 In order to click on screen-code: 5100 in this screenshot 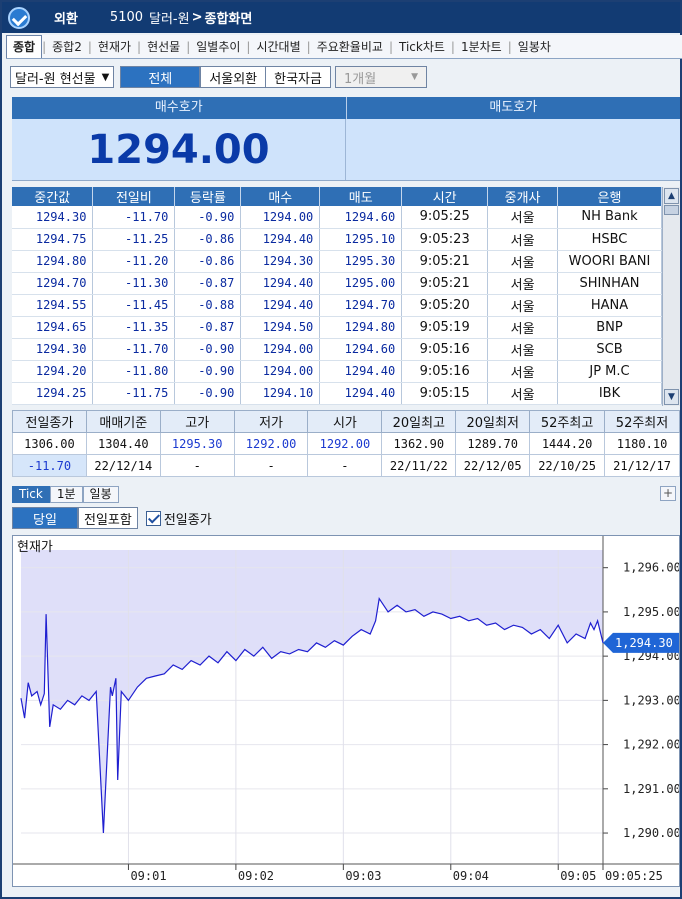, I will do `click(126, 17)`.